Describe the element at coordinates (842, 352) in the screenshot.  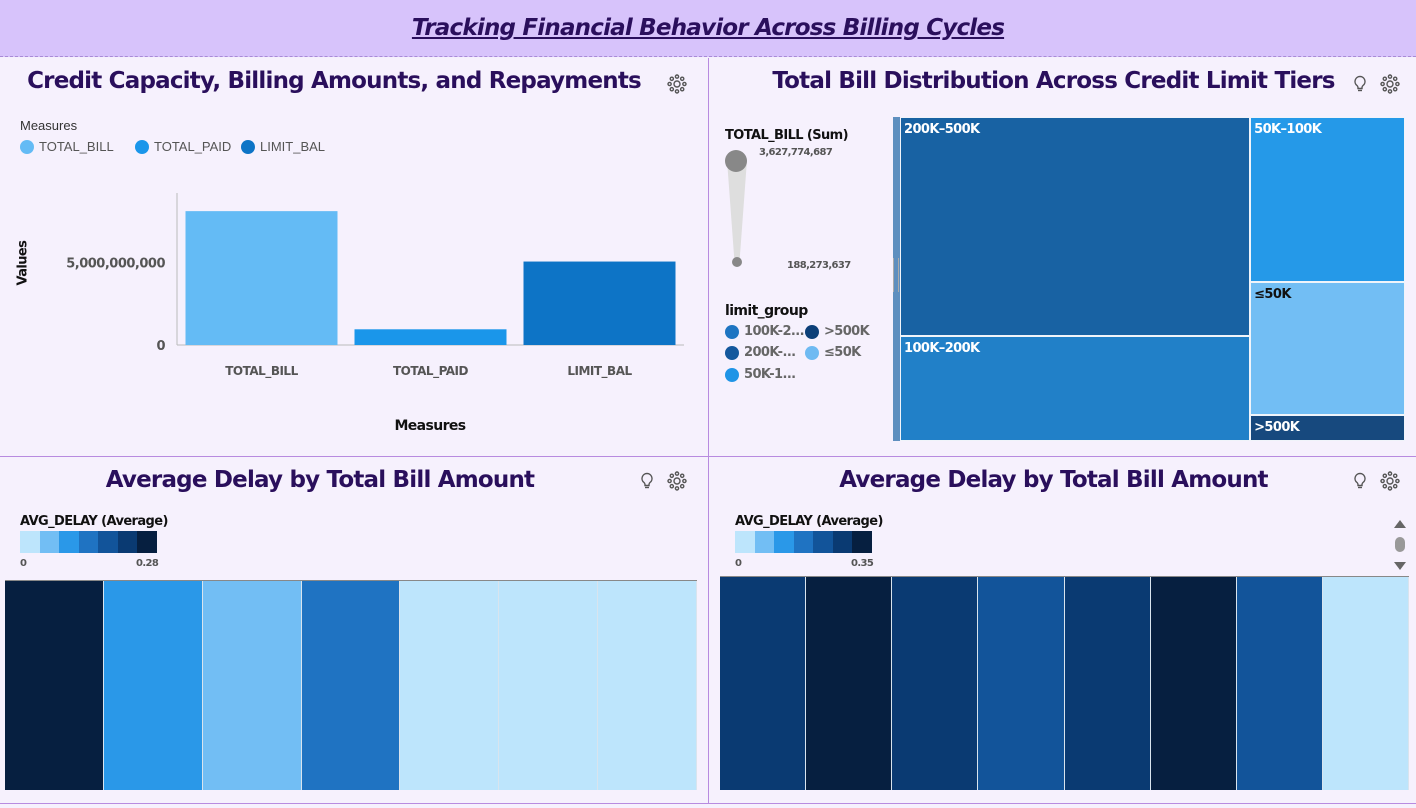
I see `legend-label: ≤50K` at that location.